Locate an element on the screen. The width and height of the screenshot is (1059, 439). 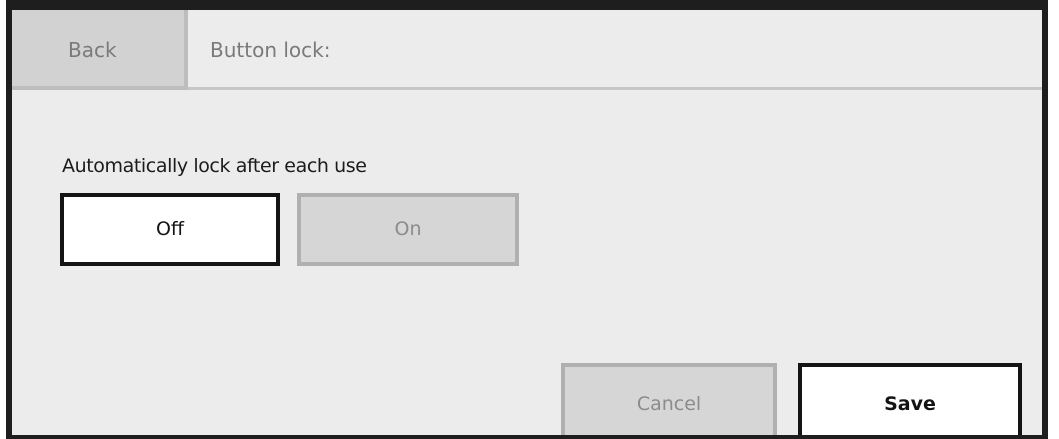
save-button: Save is located at coordinates (910, 399).